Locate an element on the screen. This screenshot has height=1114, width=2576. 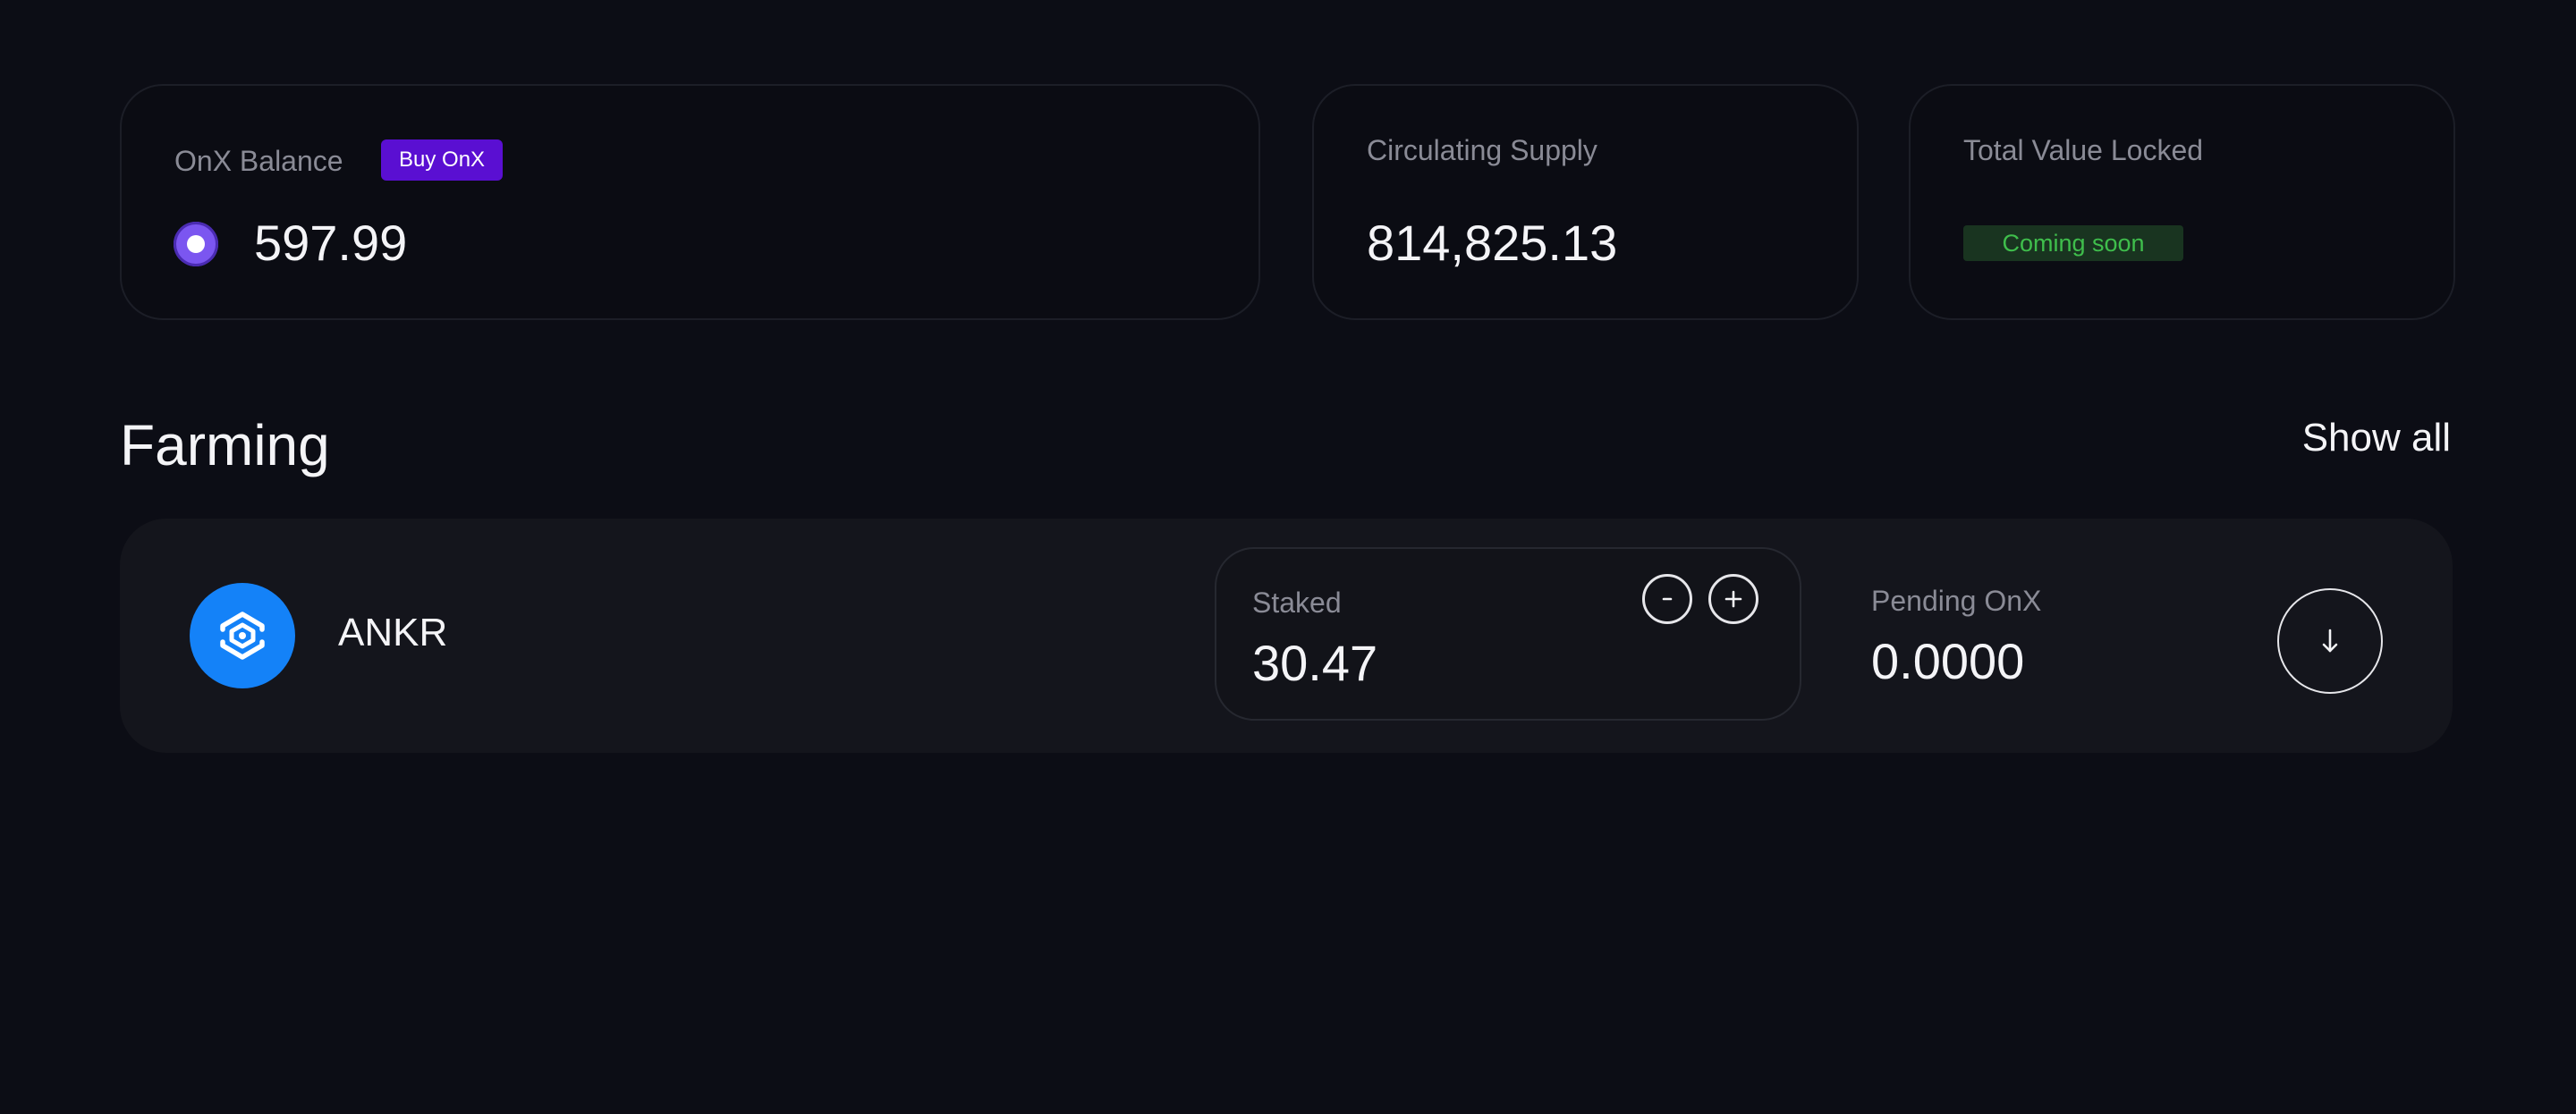
buy-onx-button: Buy OnX is located at coordinates (442, 160).